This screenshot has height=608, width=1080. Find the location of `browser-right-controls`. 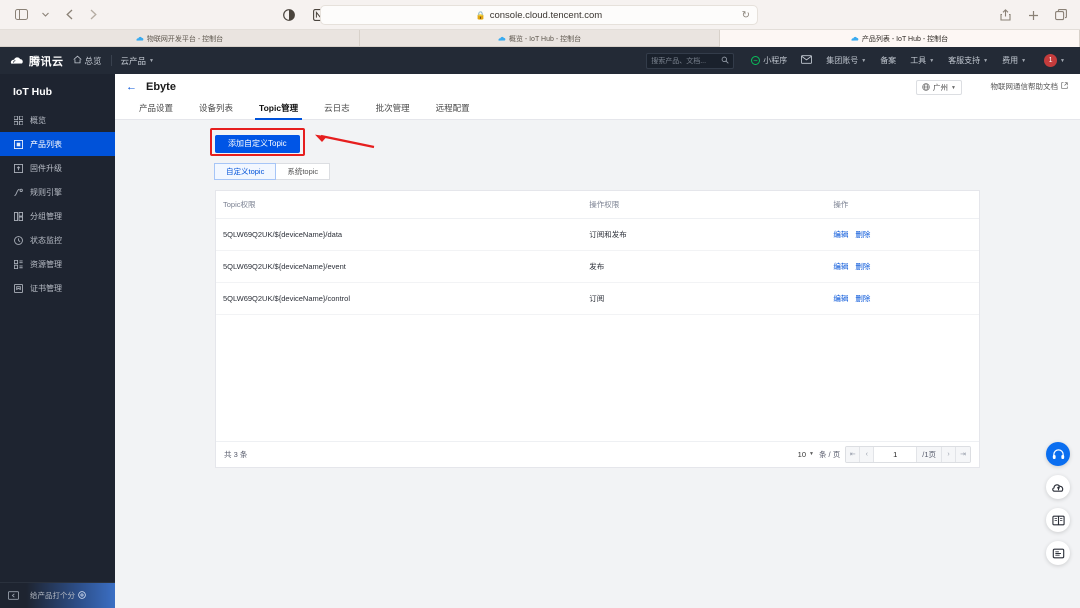

browser-right-controls is located at coordinates (1033, 15).